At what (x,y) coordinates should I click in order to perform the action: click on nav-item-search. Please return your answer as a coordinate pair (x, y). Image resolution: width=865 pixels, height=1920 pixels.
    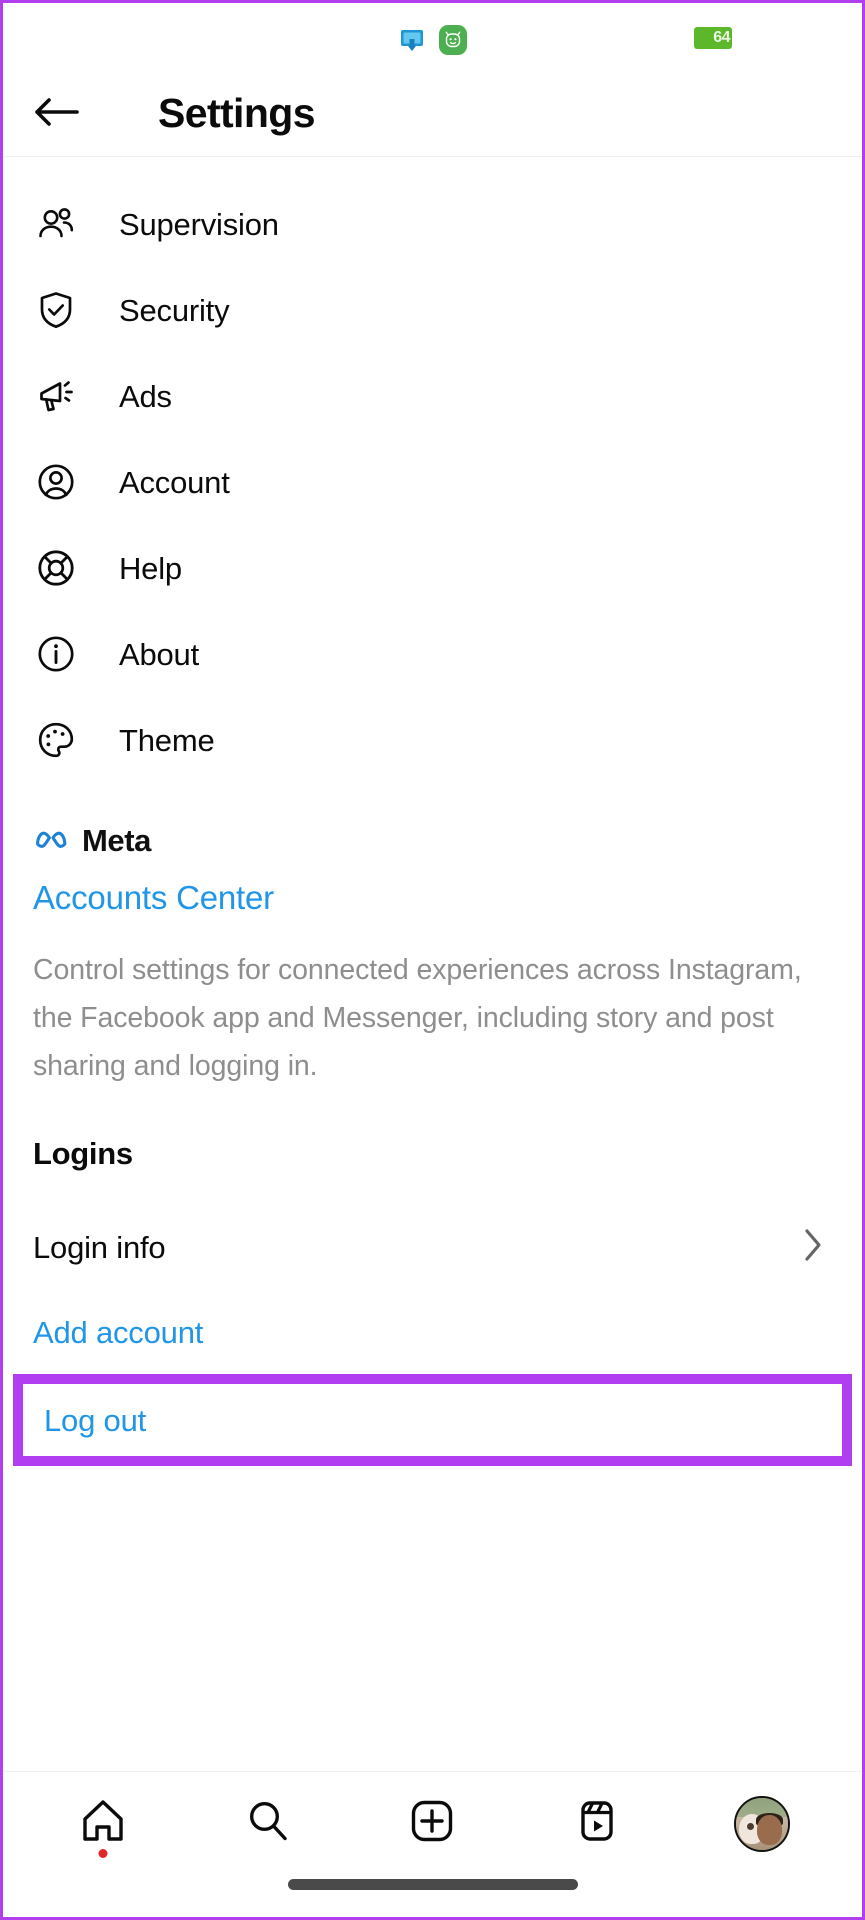
    Looking at the image, I should click on (268, 1824).